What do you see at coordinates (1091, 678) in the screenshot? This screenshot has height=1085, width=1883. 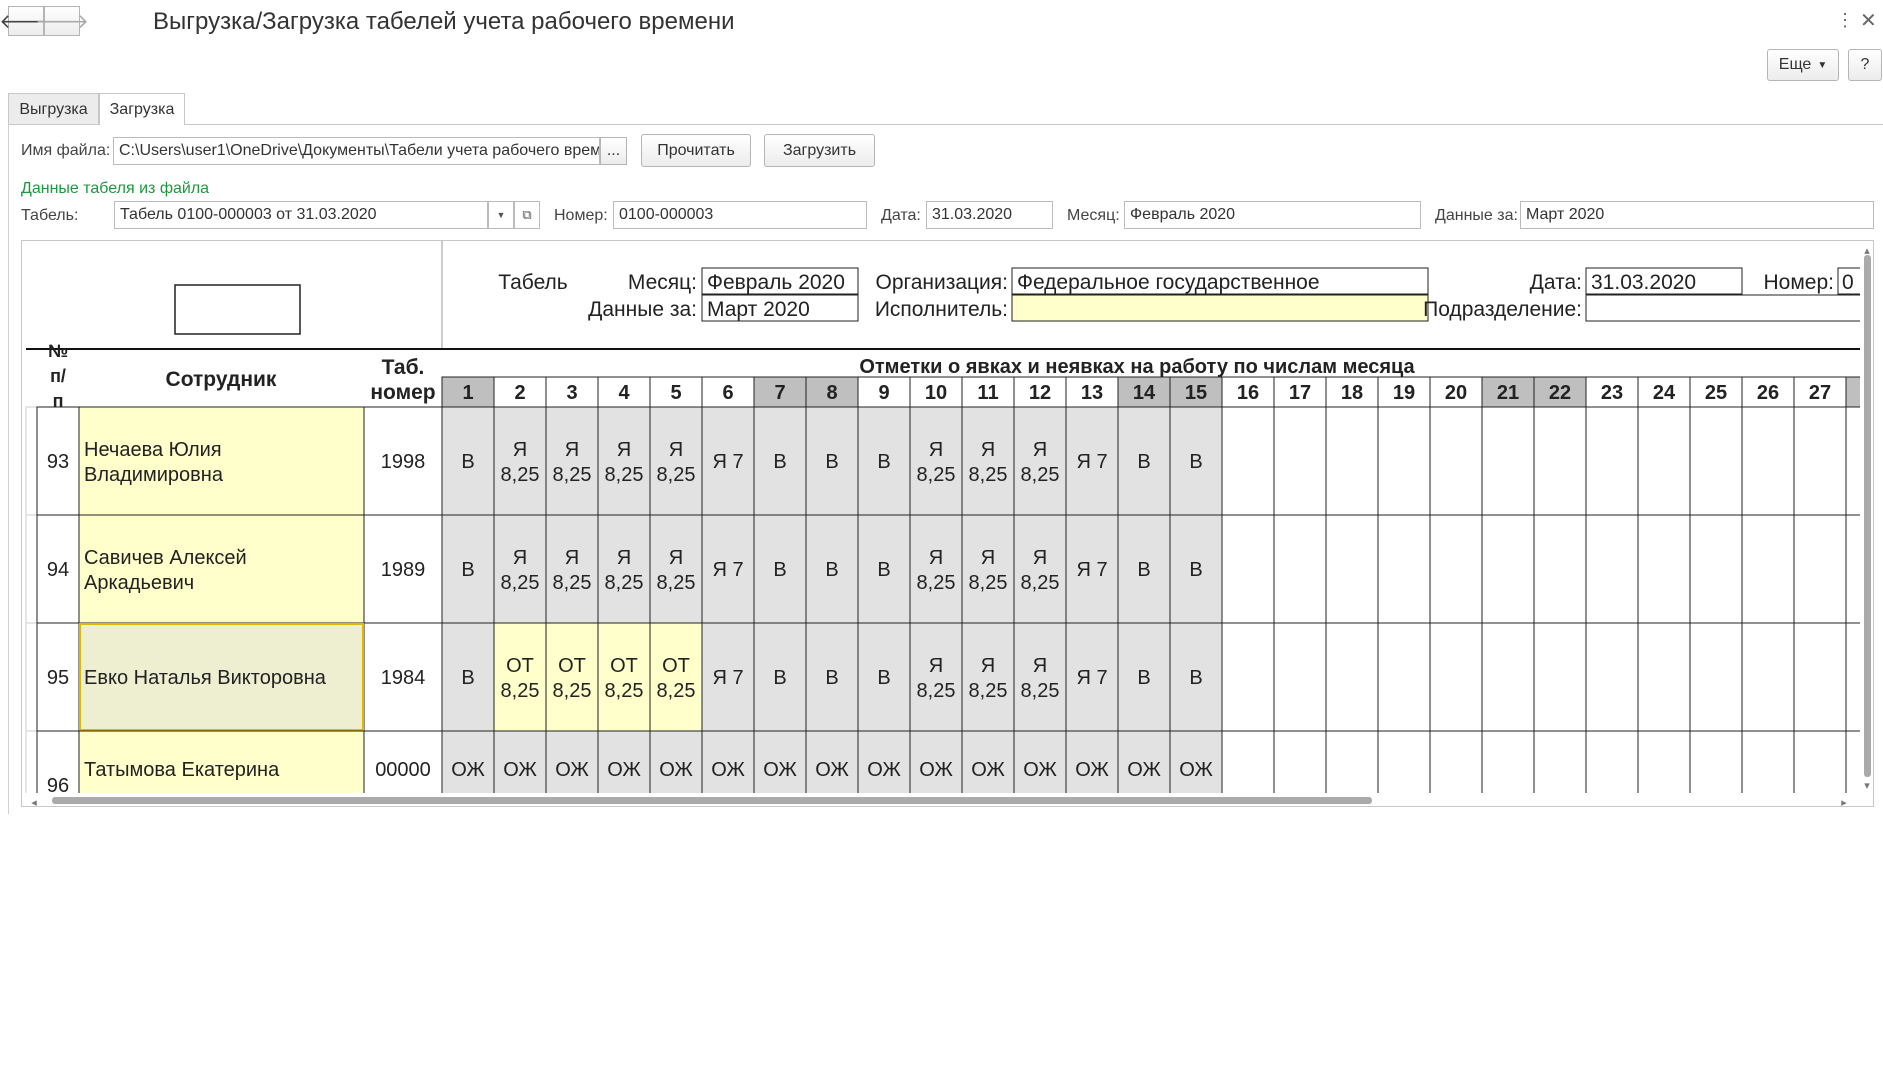 I see `day-mark: Я 7` at bounding box center [1091, 678].